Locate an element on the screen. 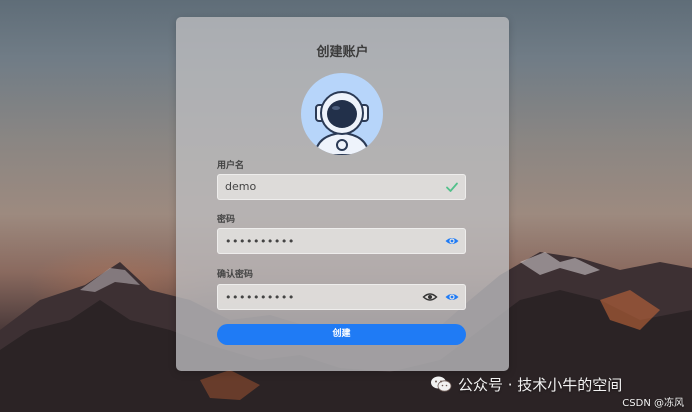 This screenshot has width=692, height=412. password-field: •••••••••• is located at coordinates (341, 241).